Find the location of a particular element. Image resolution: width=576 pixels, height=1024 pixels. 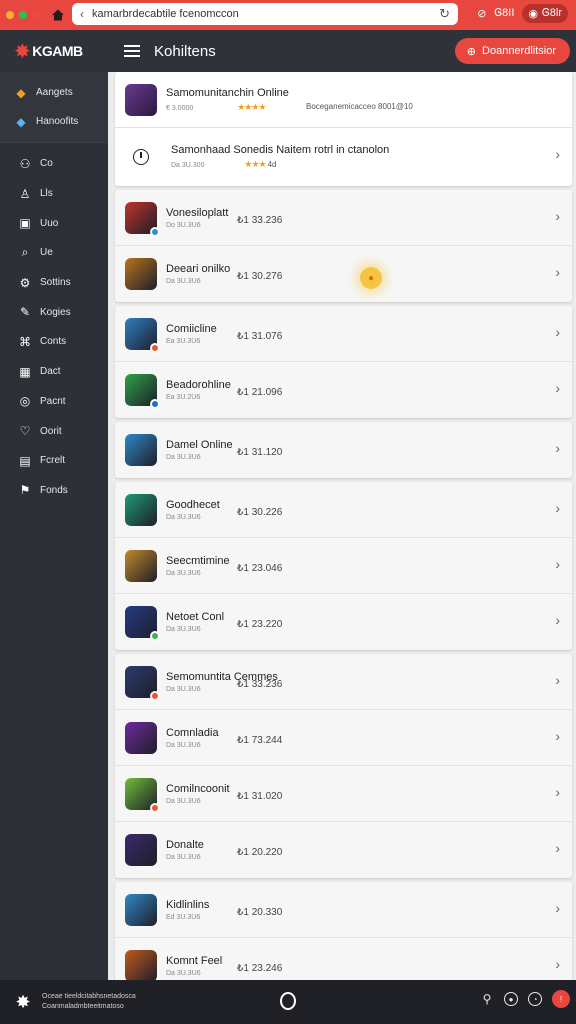

status-badge is located at coordinates (155, 695).